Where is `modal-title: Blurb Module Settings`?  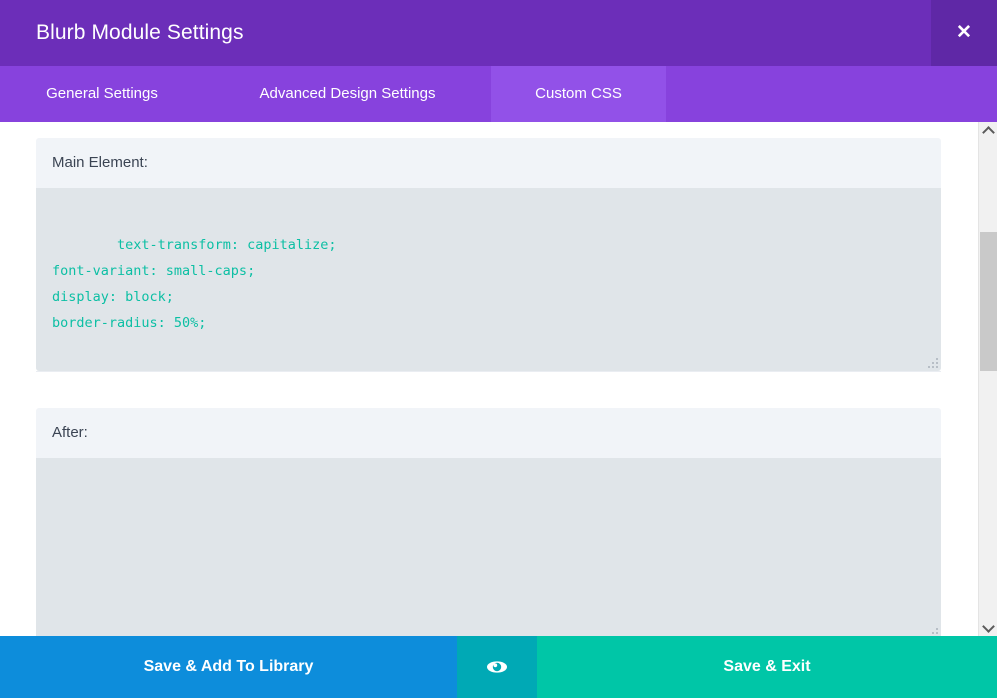 modal-title: Blurb Module Settings is located at coordinates (140, 32).